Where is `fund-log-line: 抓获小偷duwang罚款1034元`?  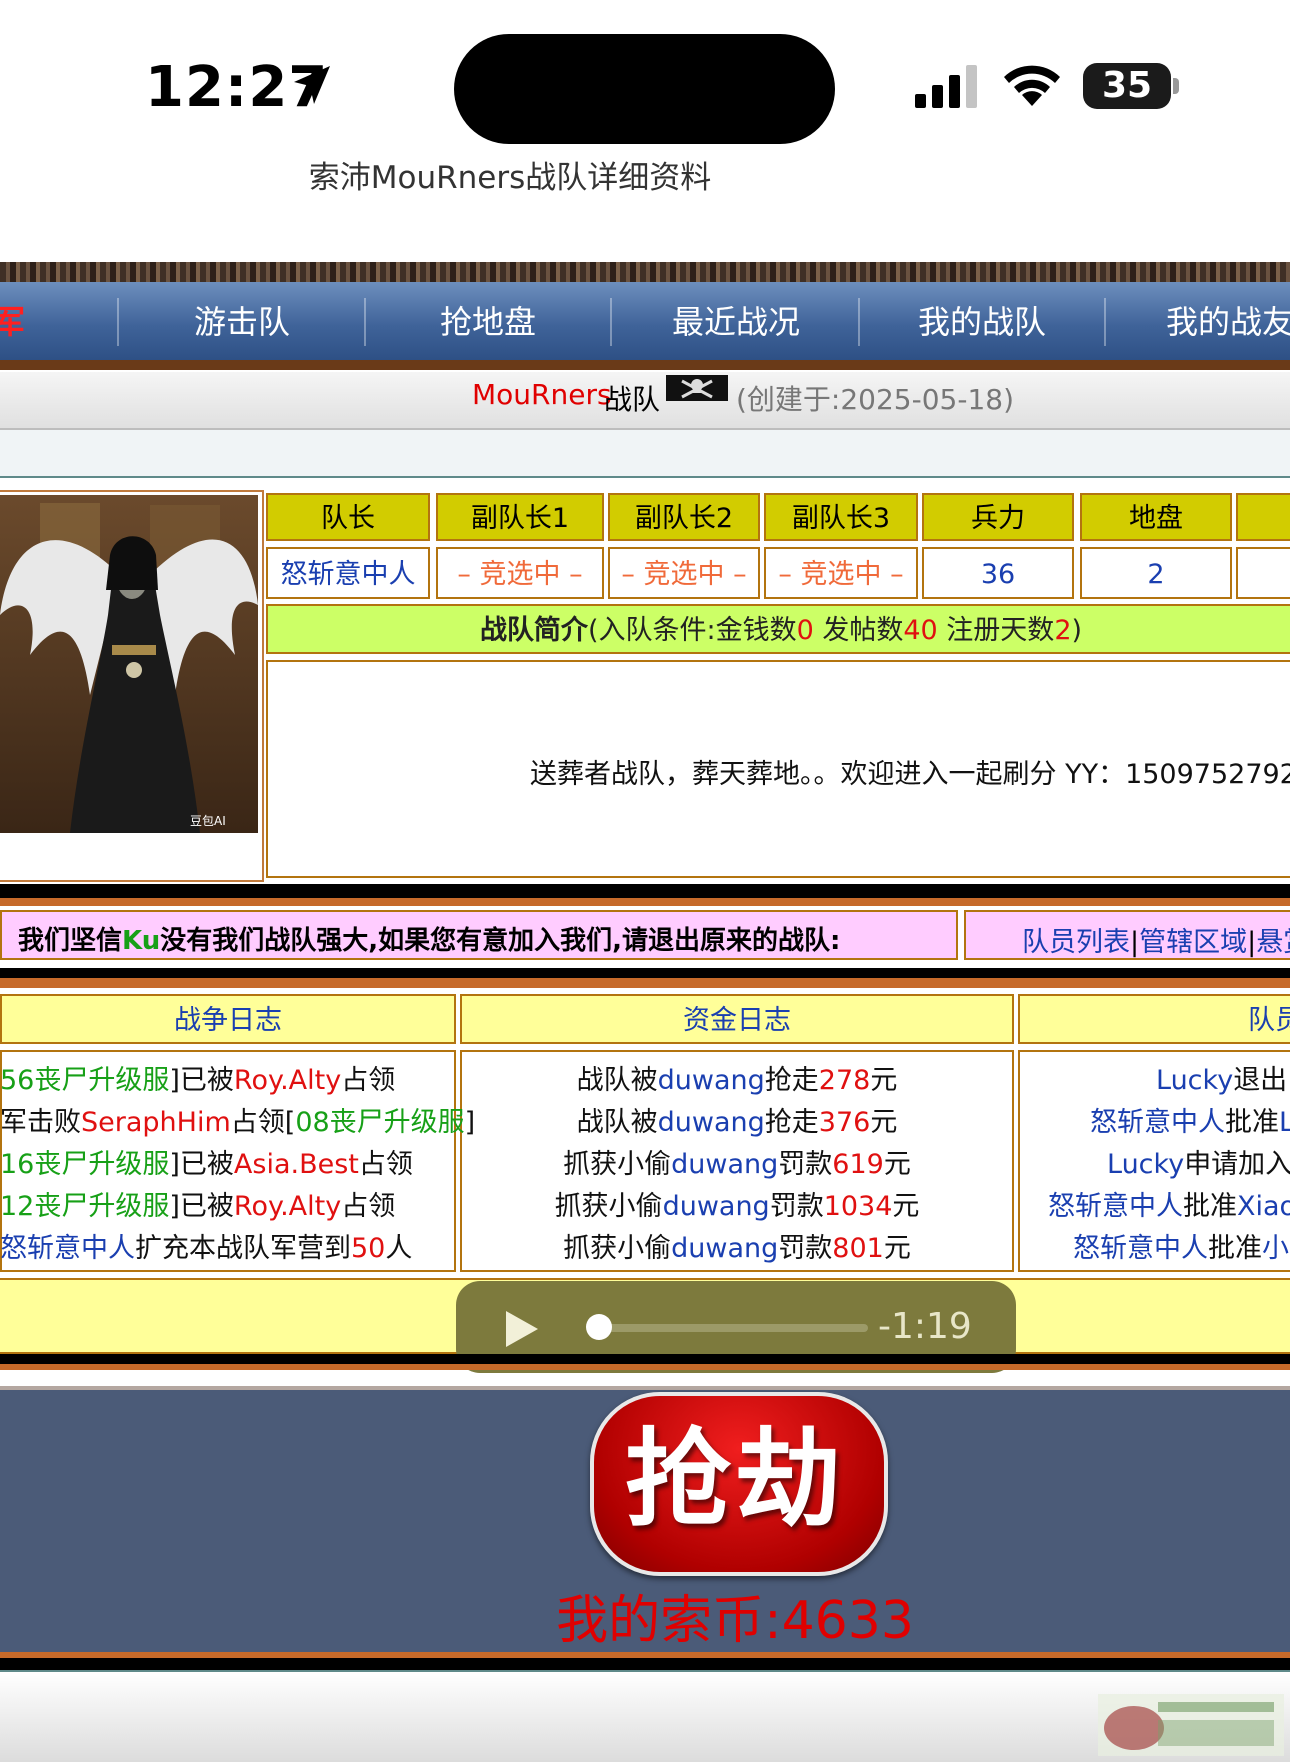 fund-log-line: 抓获小偷duwang罚款1034元 is located at coordinates (737, 1203).